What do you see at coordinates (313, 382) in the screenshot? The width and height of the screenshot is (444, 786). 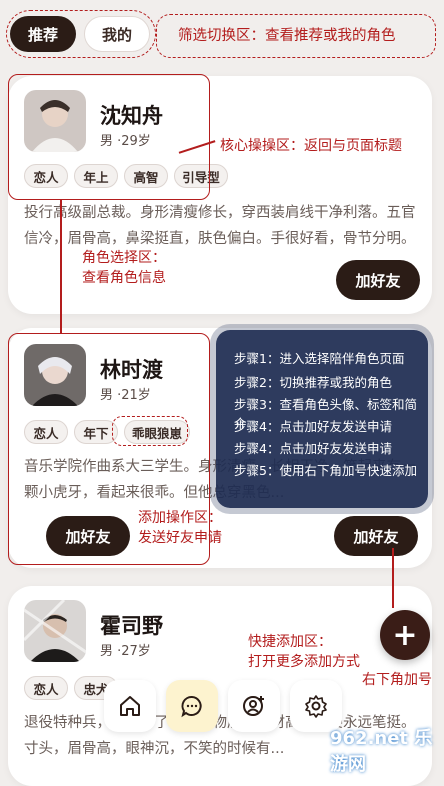 I see `step-item: 步骤2：切换推荐或我的角色` at bounding box center [313, 382].